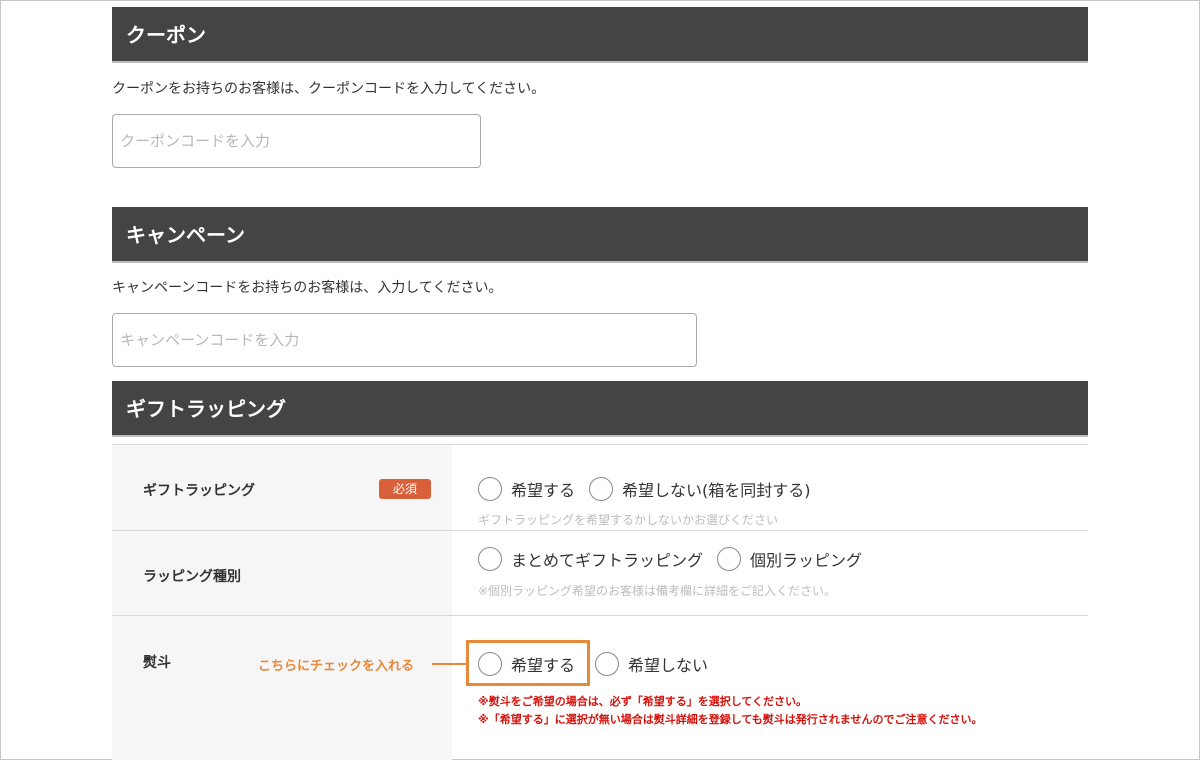  Describe the element at coordinates (404, 340) in the screenshot. I see `campaign-code-input` at that location.